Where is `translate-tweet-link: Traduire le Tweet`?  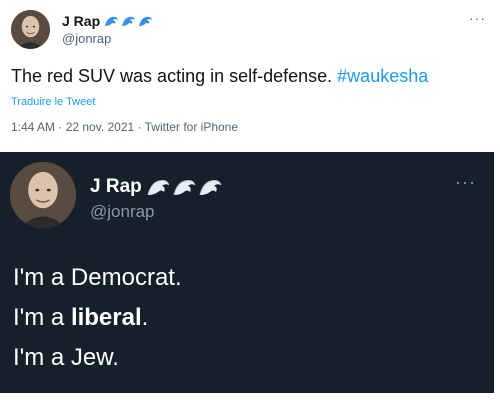
translate-tweet-link: Traduire le Tweet is located at coordinates (53, 102).